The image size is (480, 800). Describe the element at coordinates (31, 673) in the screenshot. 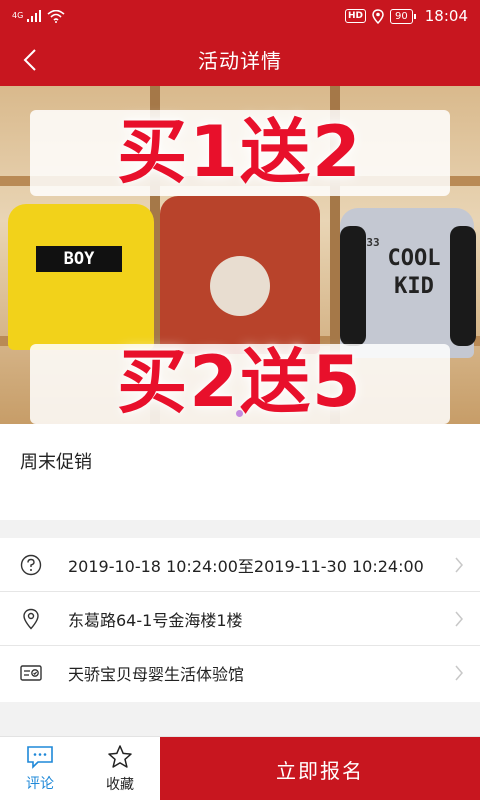

I see `id-card-icon` at that location.